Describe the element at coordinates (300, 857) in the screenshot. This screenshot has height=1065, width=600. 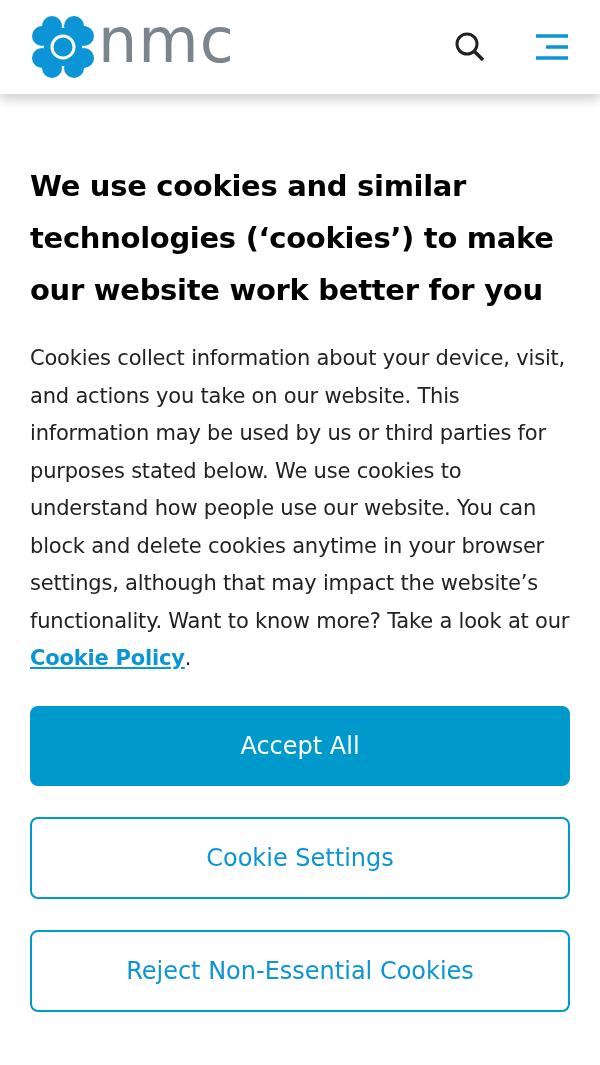
I see `outline-button: Cookie Settings` at that location.